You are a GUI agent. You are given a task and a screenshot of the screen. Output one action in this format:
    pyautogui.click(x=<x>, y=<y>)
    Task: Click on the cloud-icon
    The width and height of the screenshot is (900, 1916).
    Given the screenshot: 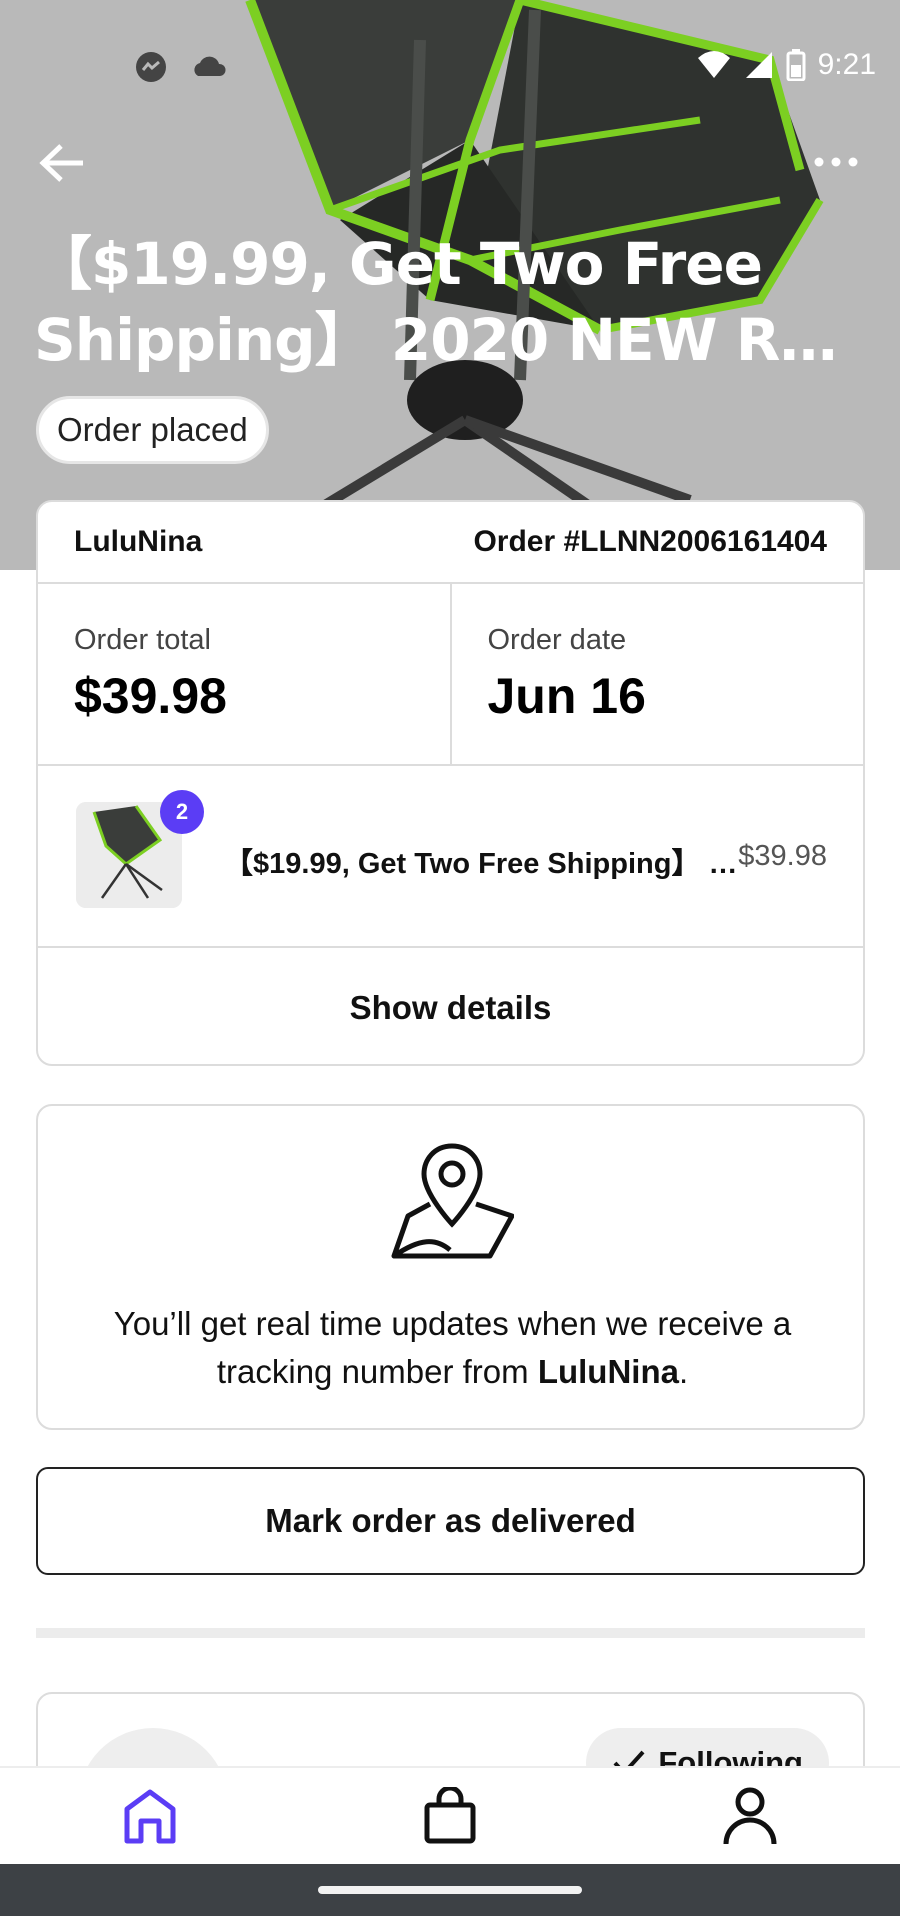 What is the action you would take?
    pyautogui.click(x=210, y=66)
    